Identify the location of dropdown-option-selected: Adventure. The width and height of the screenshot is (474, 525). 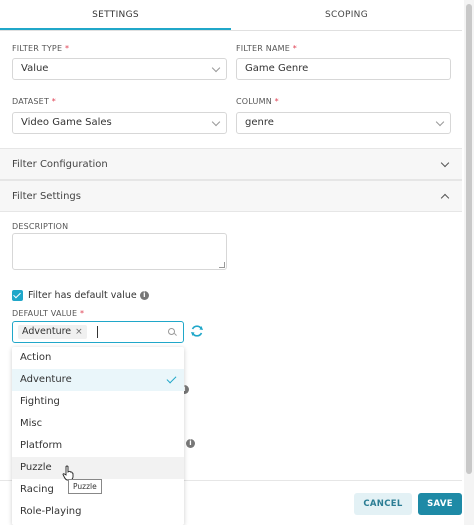
(98, 380).